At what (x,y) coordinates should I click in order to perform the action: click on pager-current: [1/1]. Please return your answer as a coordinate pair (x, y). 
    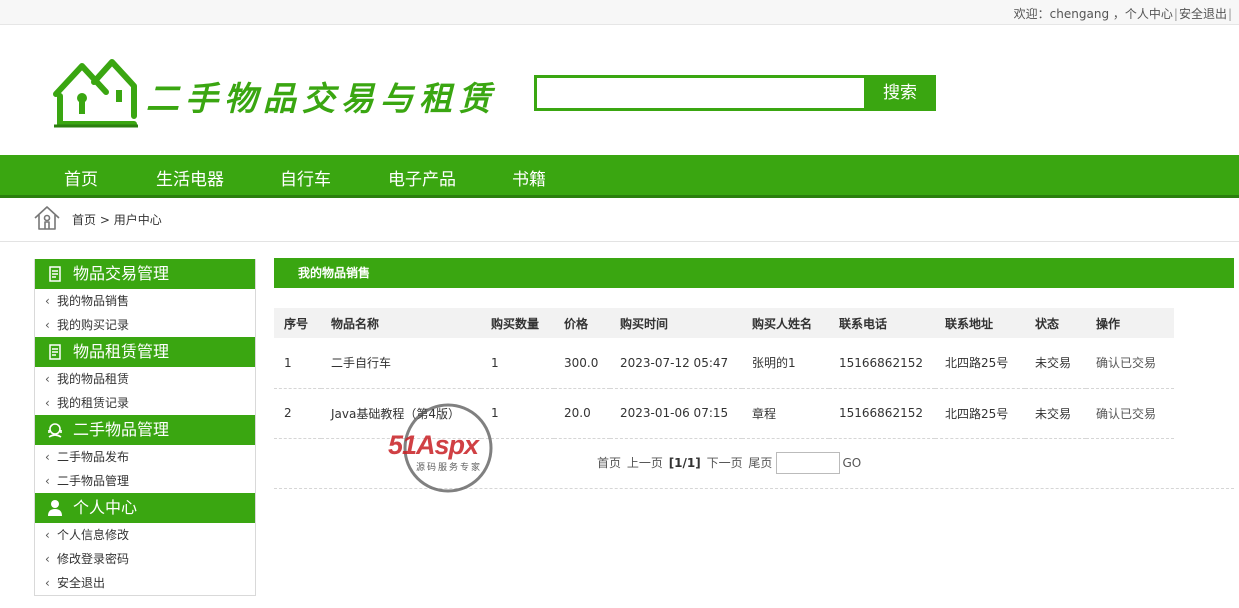
    Looking at the image, I should click on (684, 462).